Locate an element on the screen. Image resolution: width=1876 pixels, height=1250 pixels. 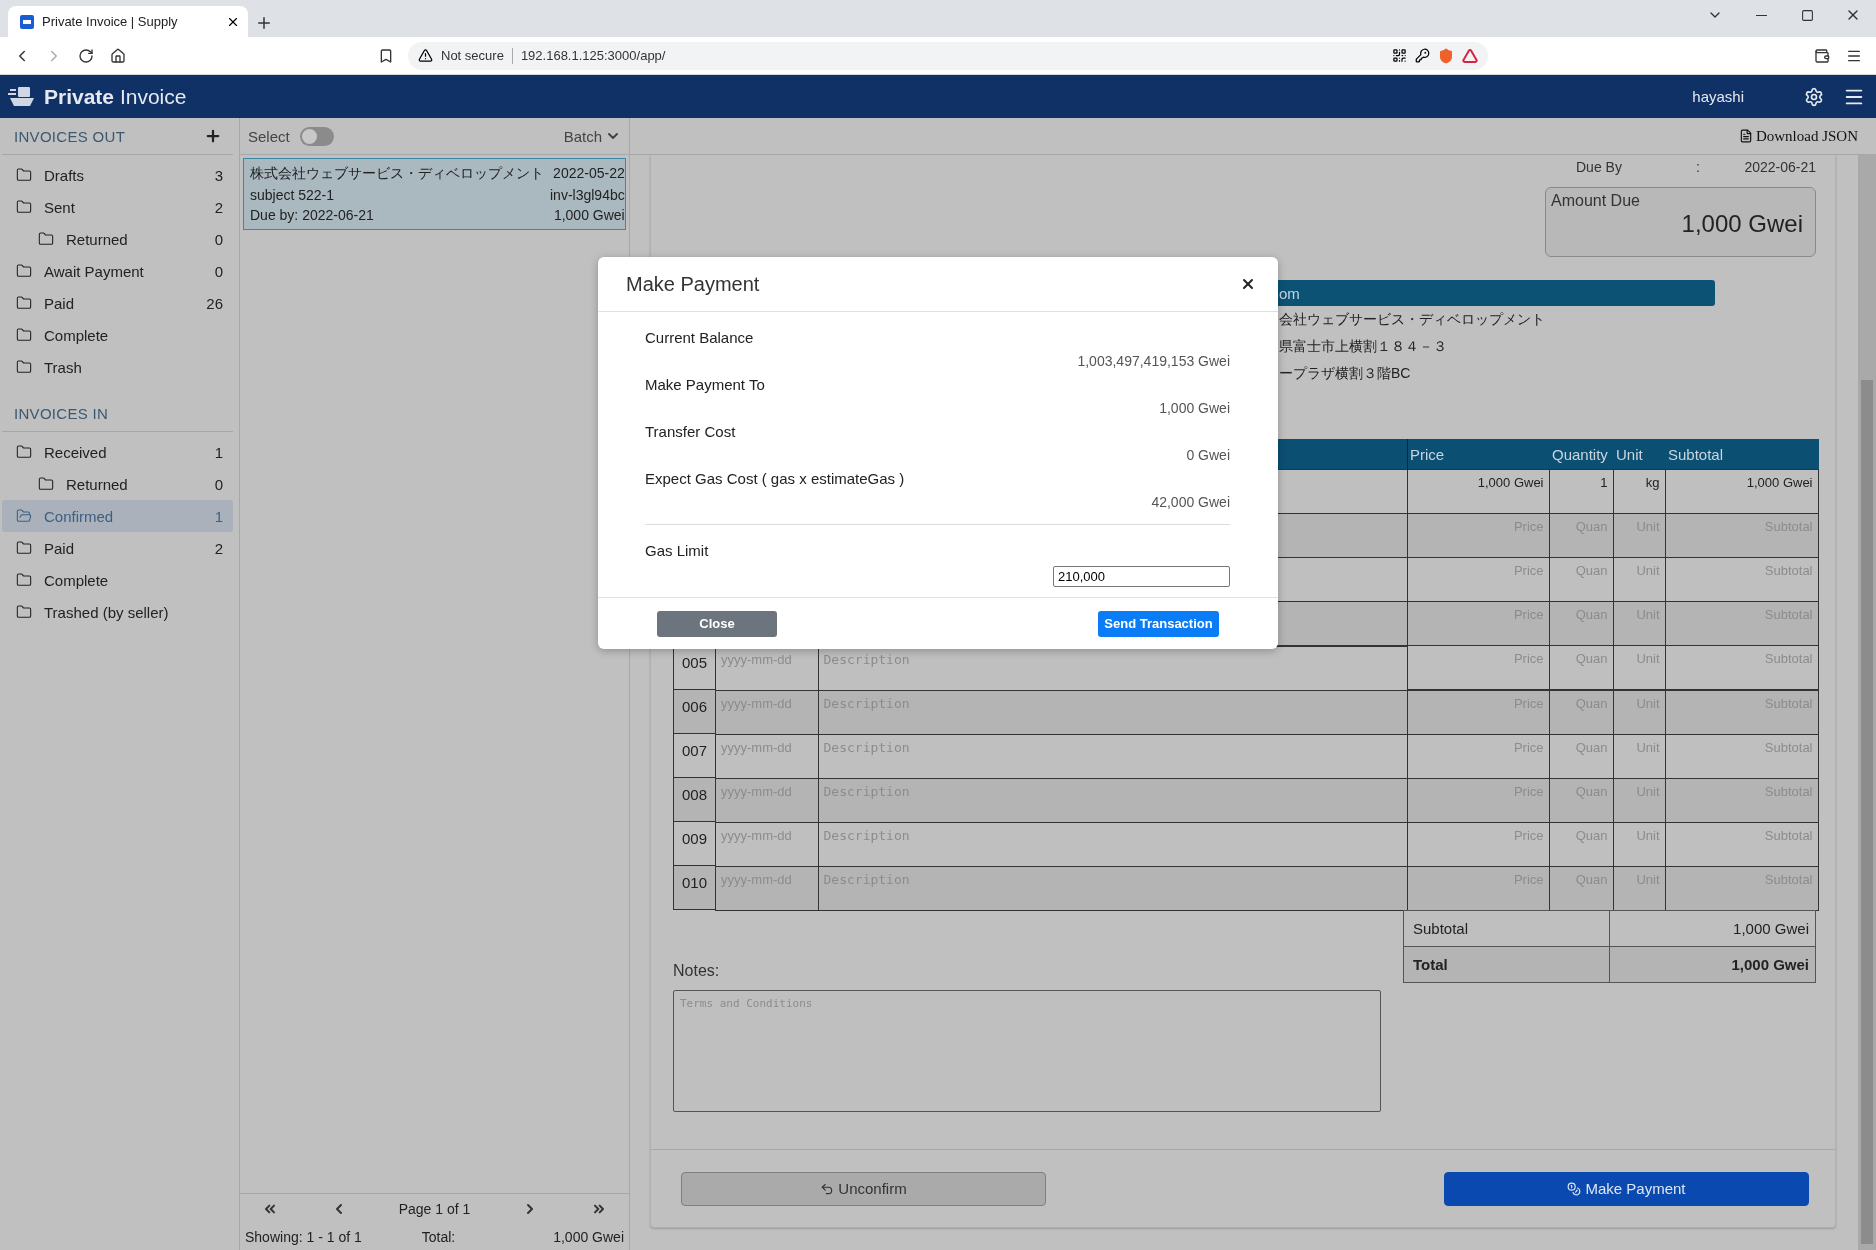
field-label: Transfer Cost is located at coordinates (691, 432).